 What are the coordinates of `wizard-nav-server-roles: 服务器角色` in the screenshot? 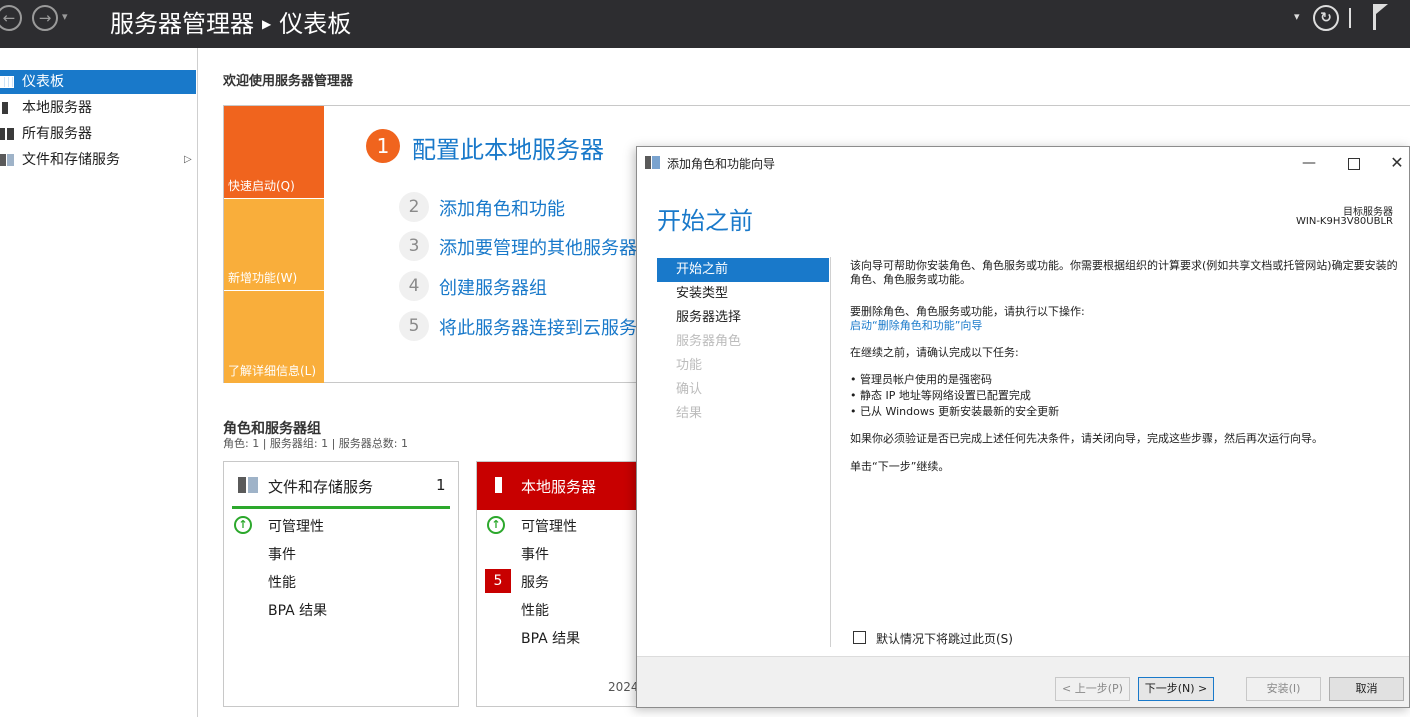 It's located at (709, 341).